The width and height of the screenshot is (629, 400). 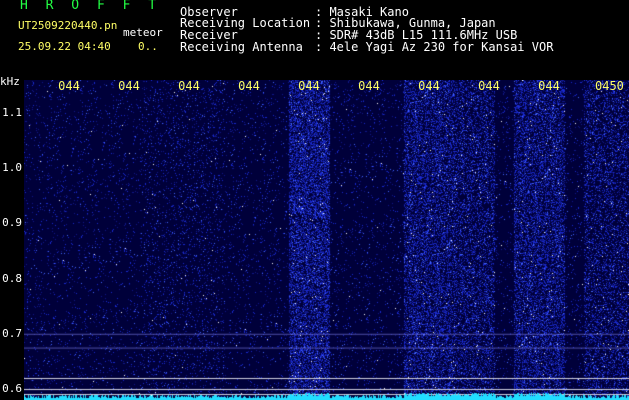 I want to click on date-time: 25.09.22 04:40, so click(x=64, y=46).